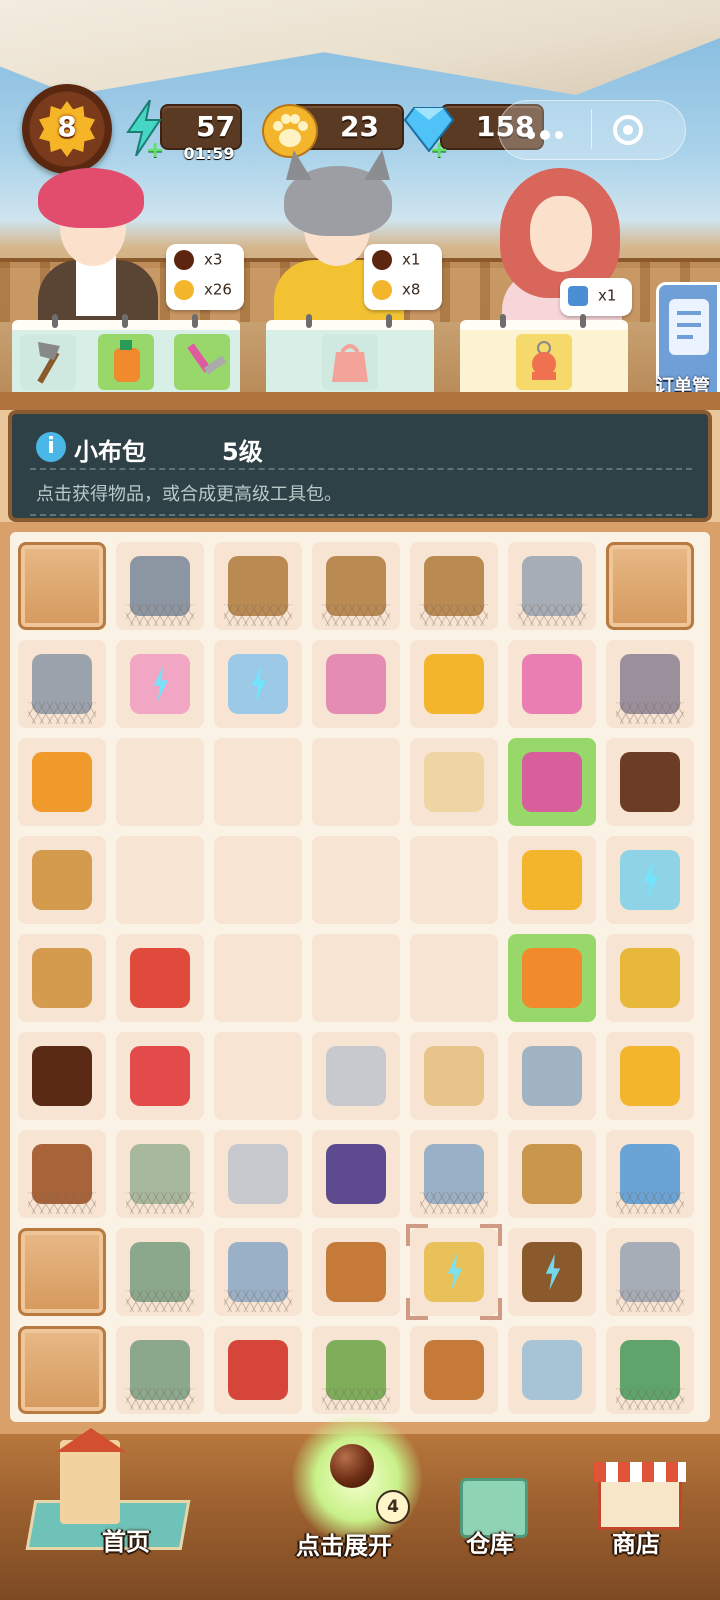 The height and width of the screenshot is (1600, 720). Describe the element at coordinates (636, 1544) in the screenshot. I see `shop-label: 商店` at that location.